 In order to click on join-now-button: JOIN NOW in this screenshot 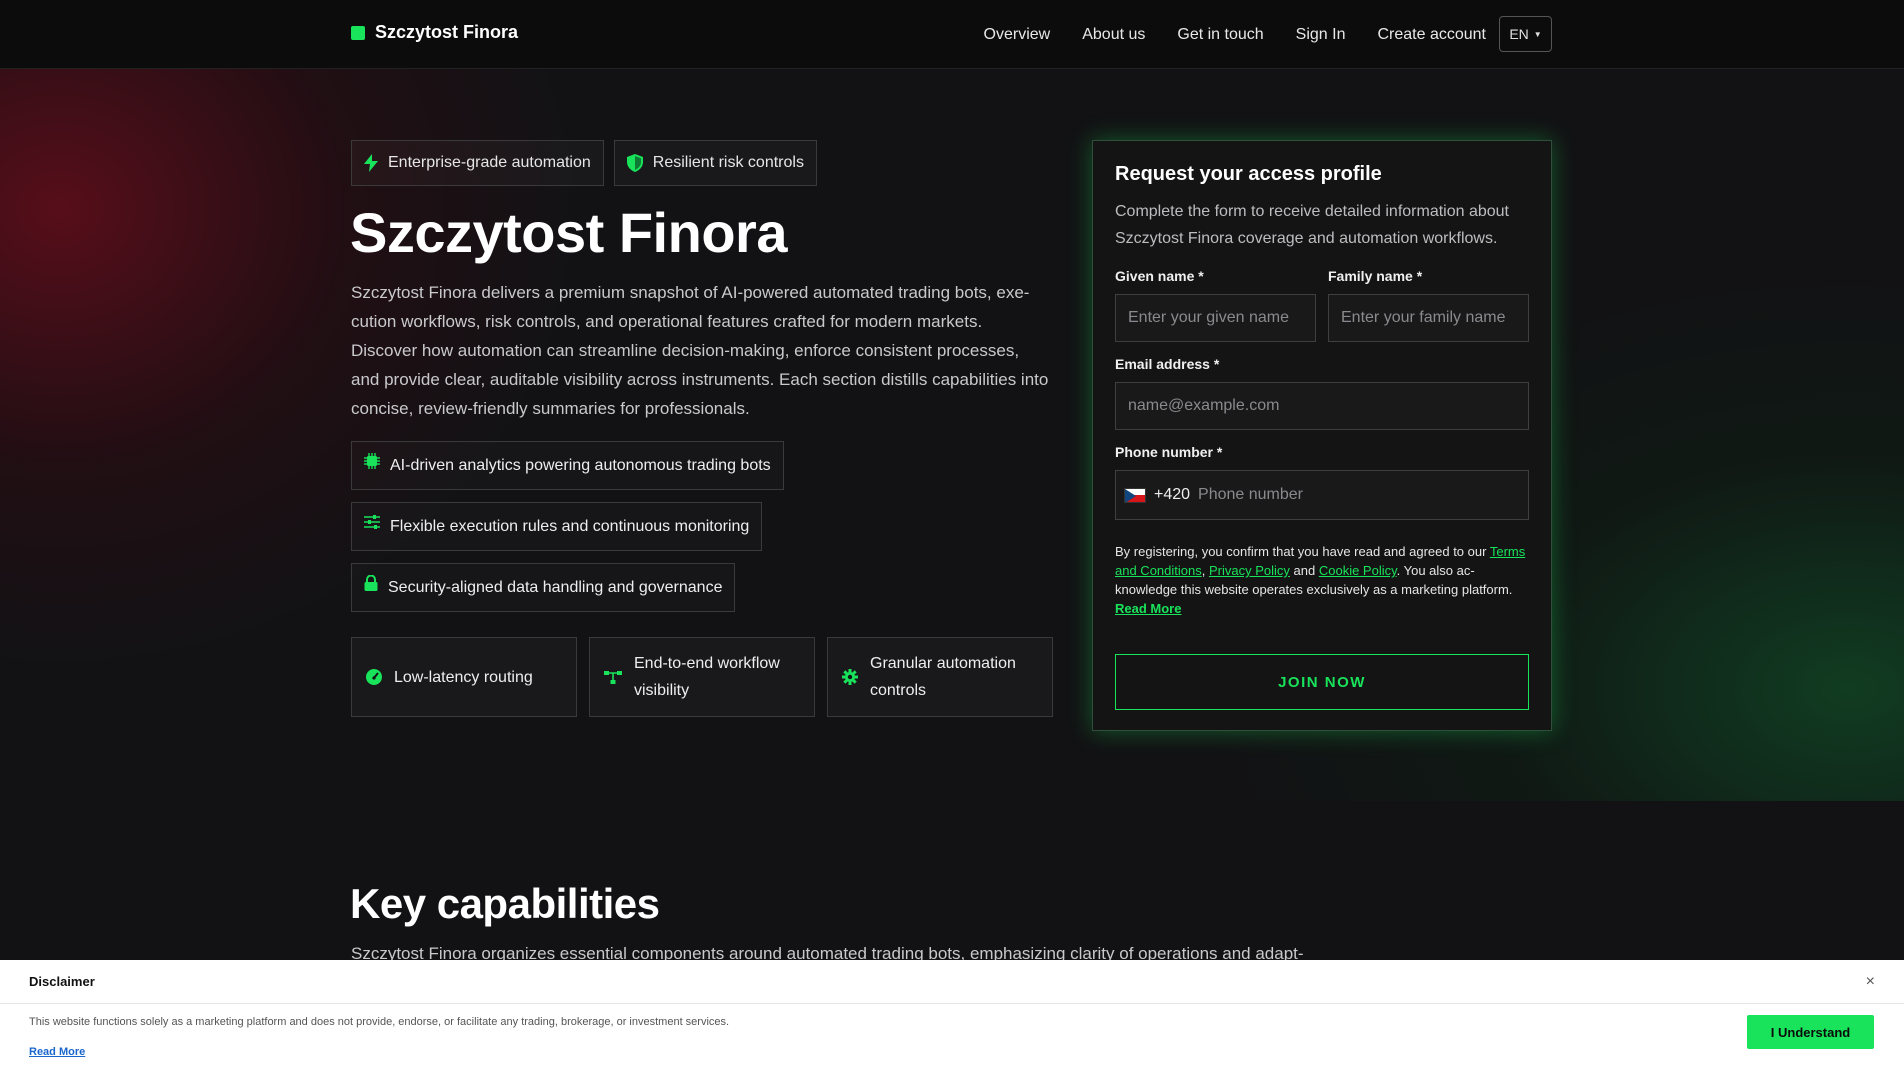, I will do `click(1322, 682)`.